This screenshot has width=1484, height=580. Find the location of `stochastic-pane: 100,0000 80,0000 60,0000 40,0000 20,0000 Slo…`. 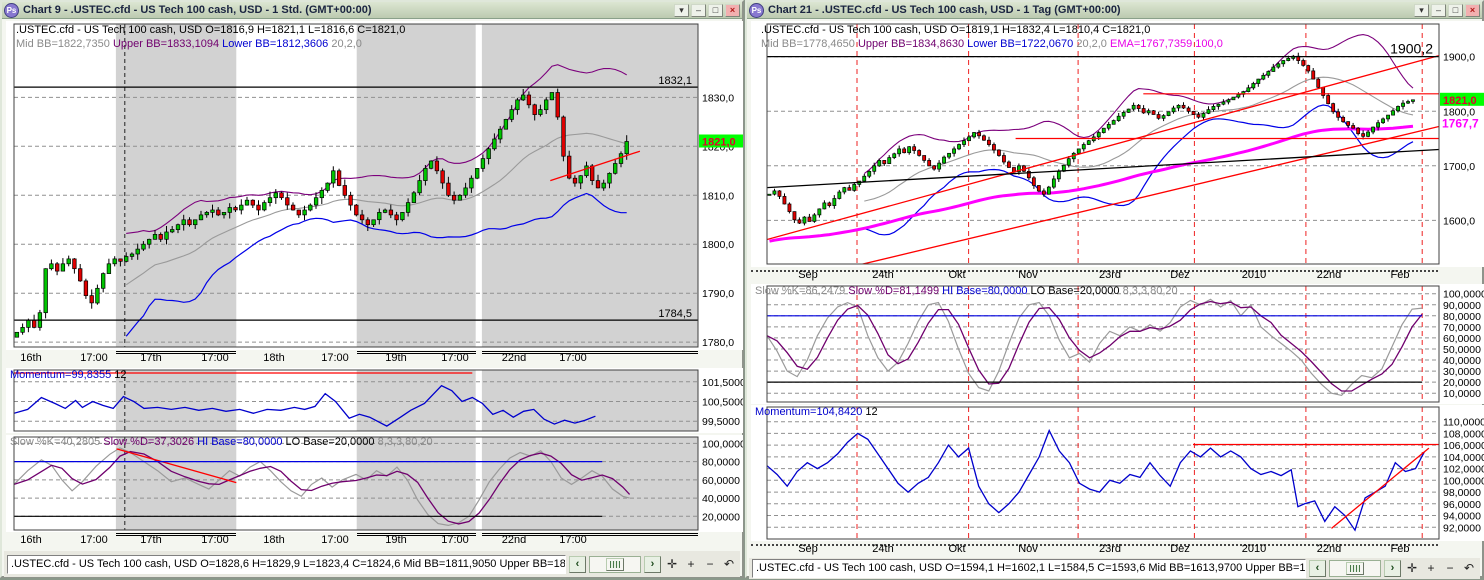

stochastic-pane: 100,0000 80,0000 60,0000 40,0000 20,0000 Slo… is located at coordinates (374, 483).